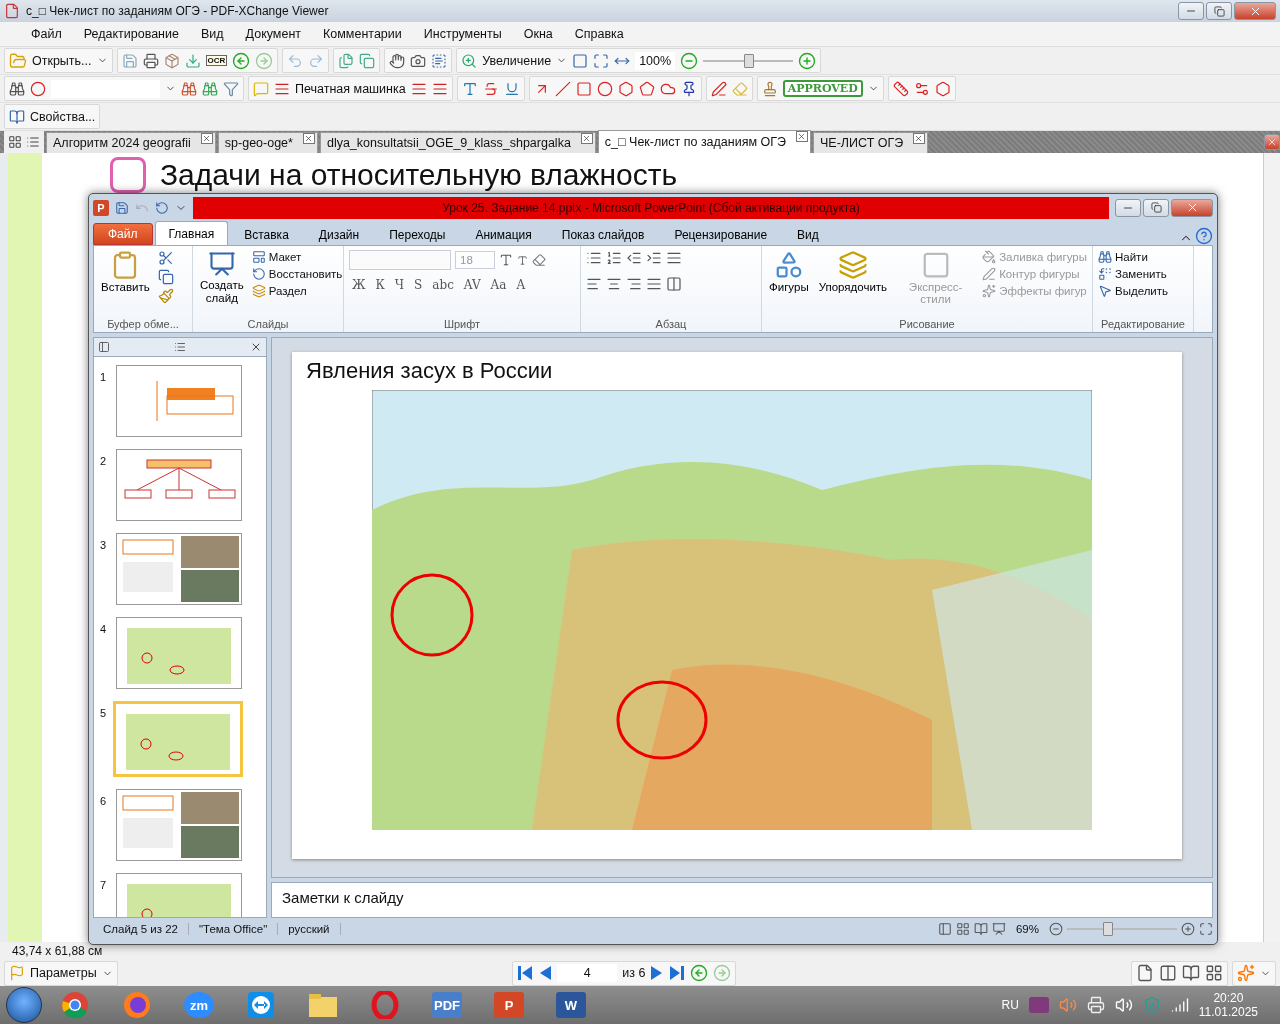 The image size is (1280, 1024). I want to click on remote-app-icon, so click(261, 1005).